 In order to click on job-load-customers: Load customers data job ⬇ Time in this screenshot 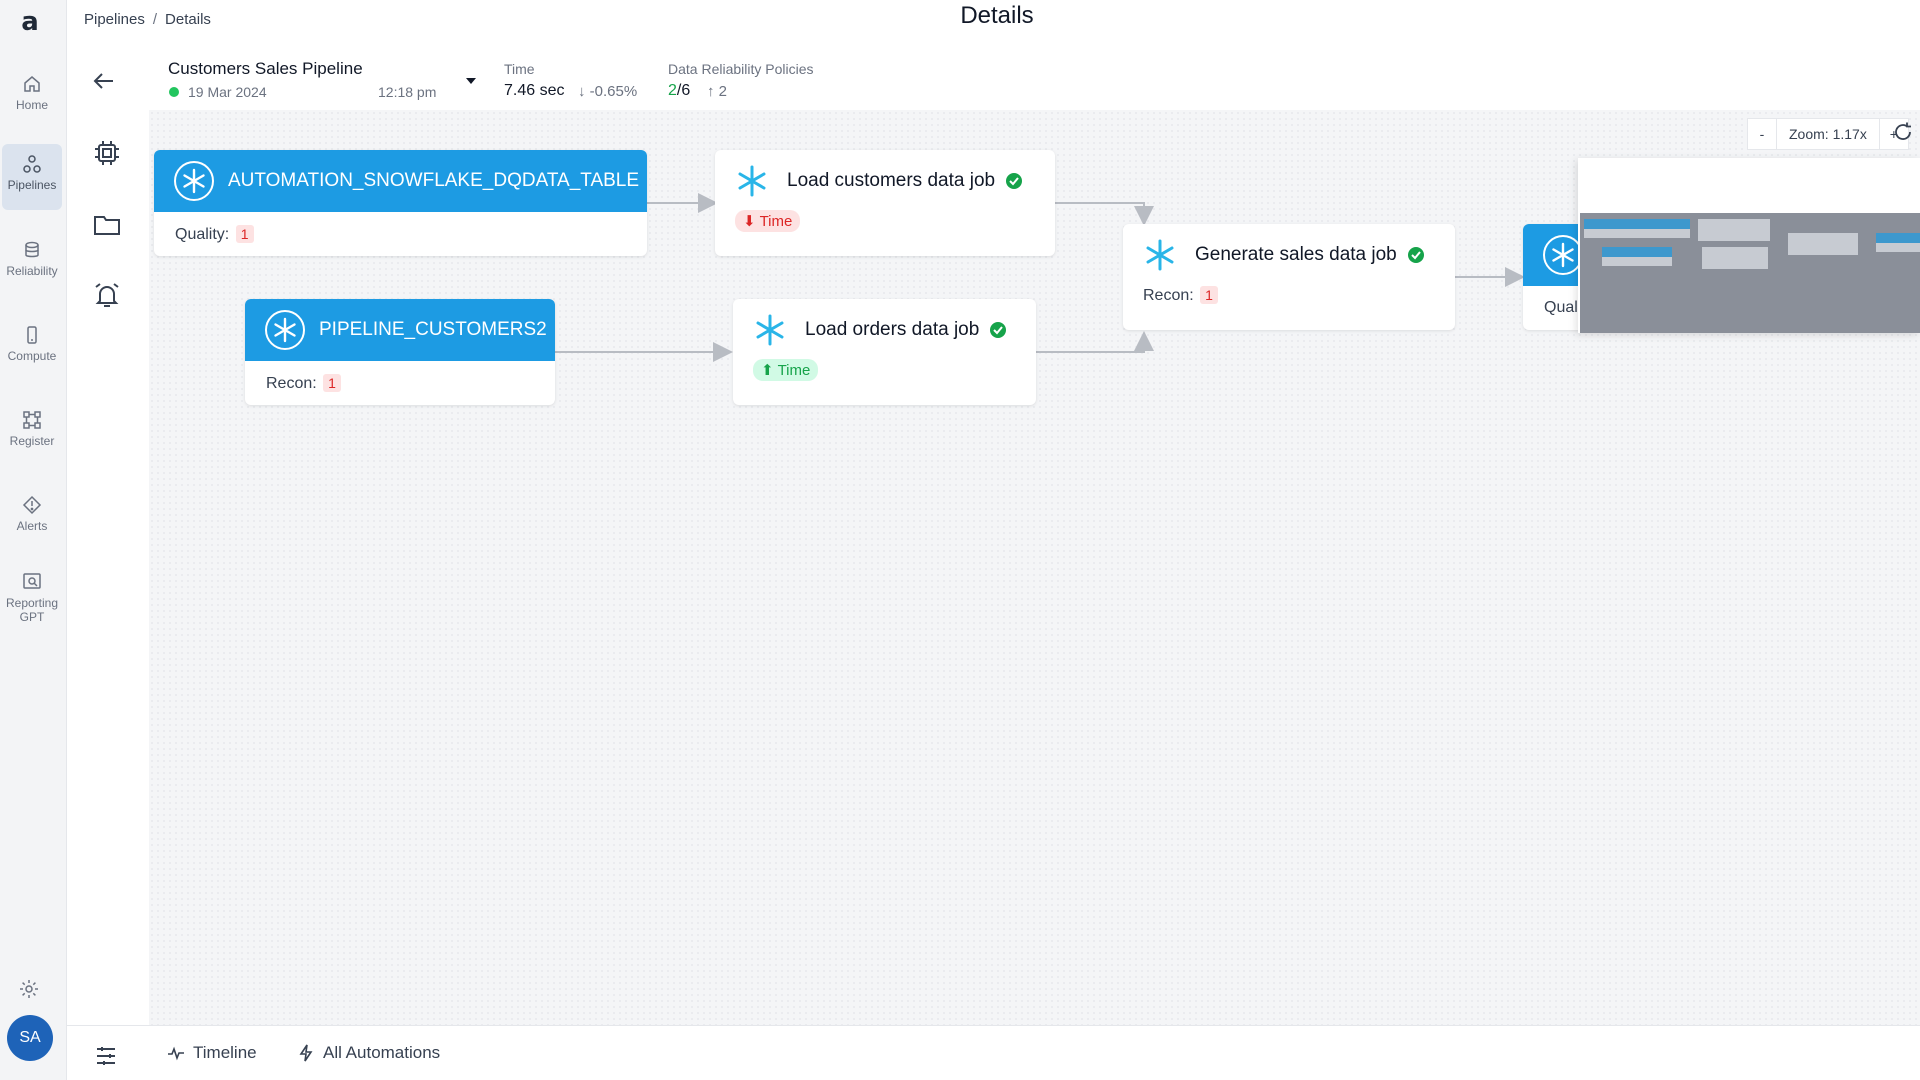, I will do `click(885, 203)`.